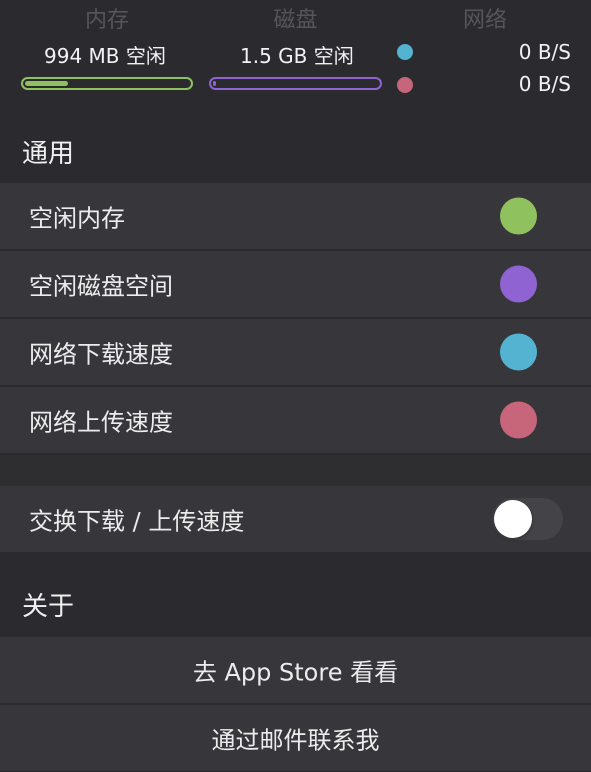 The width and height of the screenshot is (591, 772). What do you see at coordinates (518, 352) in the screenshot?
I see `download-speed-color-swatch` at bounding box center [518, 352].